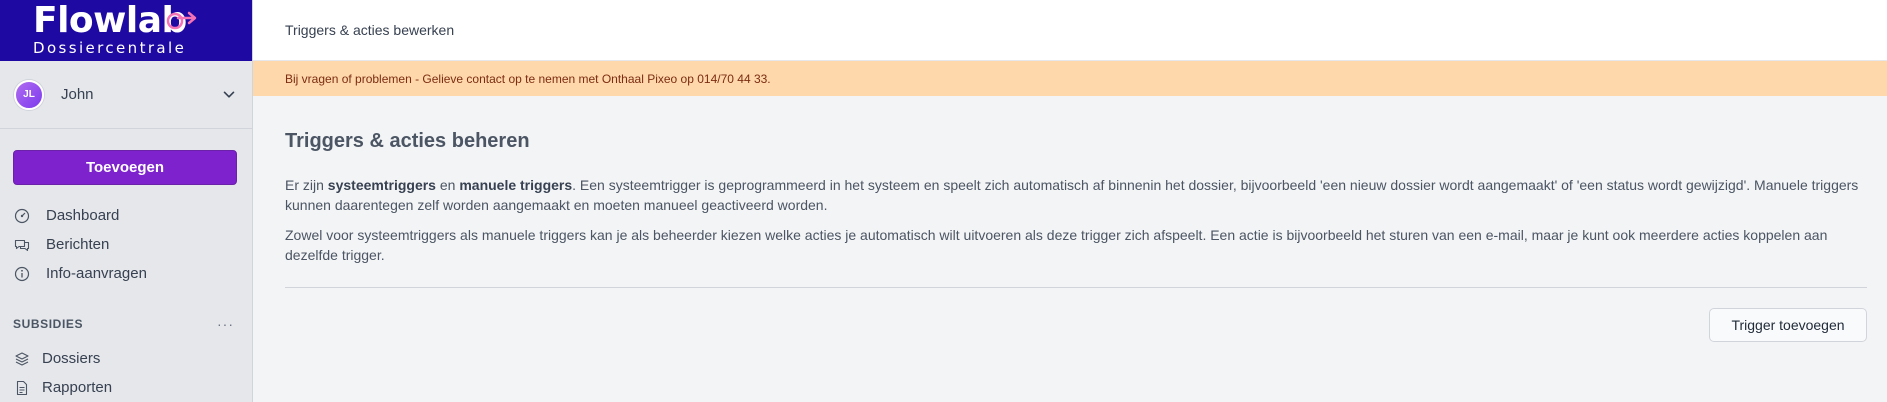  I want to click on sidebar-item-rapporten: Rapporten, so click(63, 387).